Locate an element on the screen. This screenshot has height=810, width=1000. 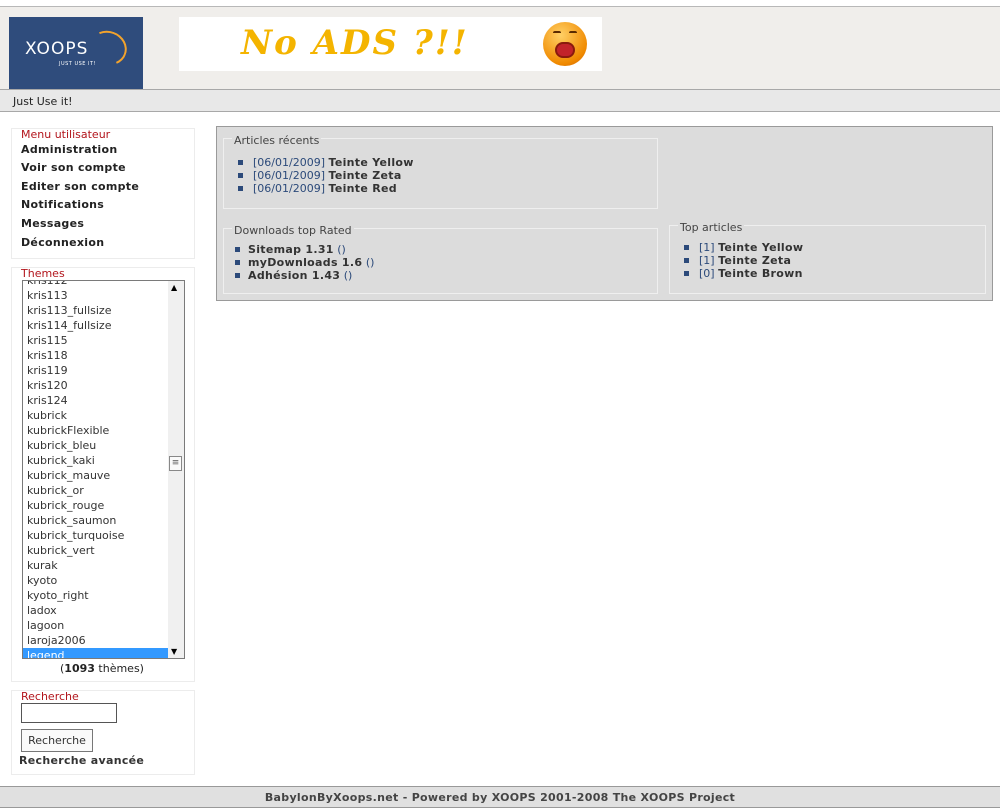
header: XOOPS JUST USE IT! No ADS ?!! is located at coordinates (500, 48).